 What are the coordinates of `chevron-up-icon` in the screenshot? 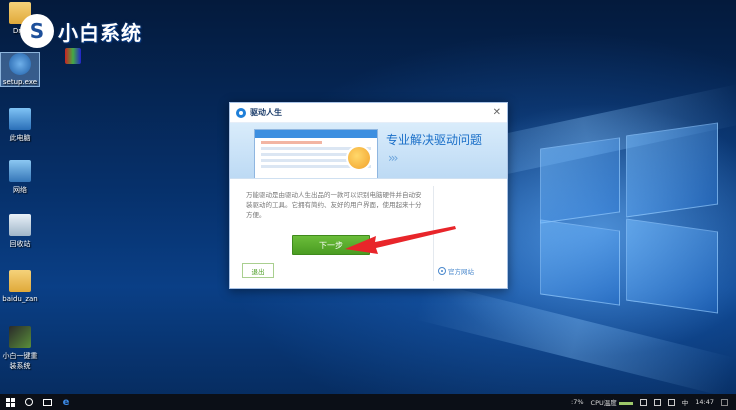 It's located at (643, 402).